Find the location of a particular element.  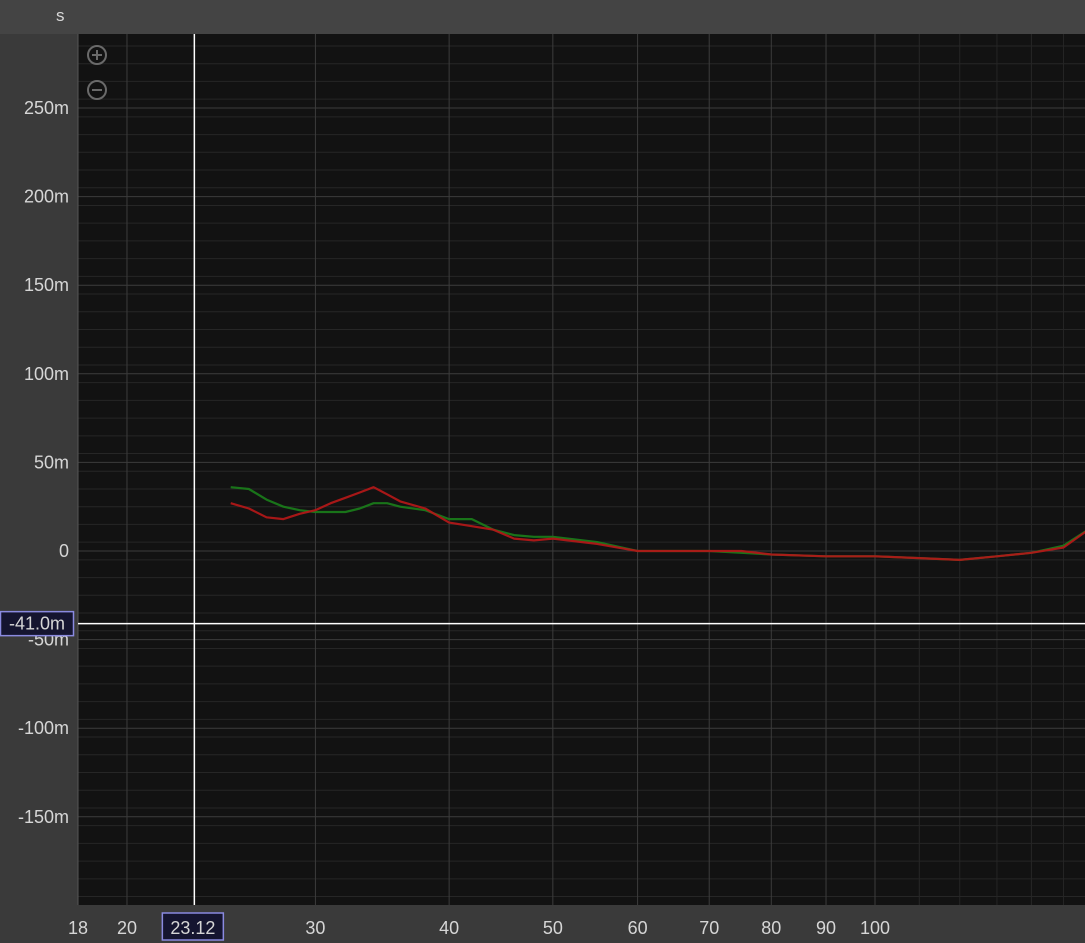

y-tick-label: 150m is located at coordinates (46, 285).